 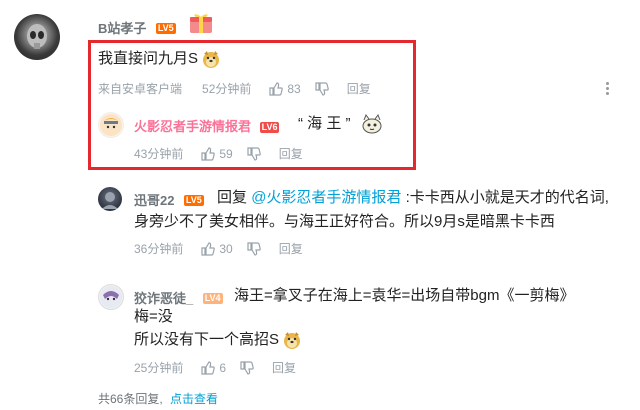 I want to click on view-all-replies-link: 点击查看, so click(x=194, y=399).